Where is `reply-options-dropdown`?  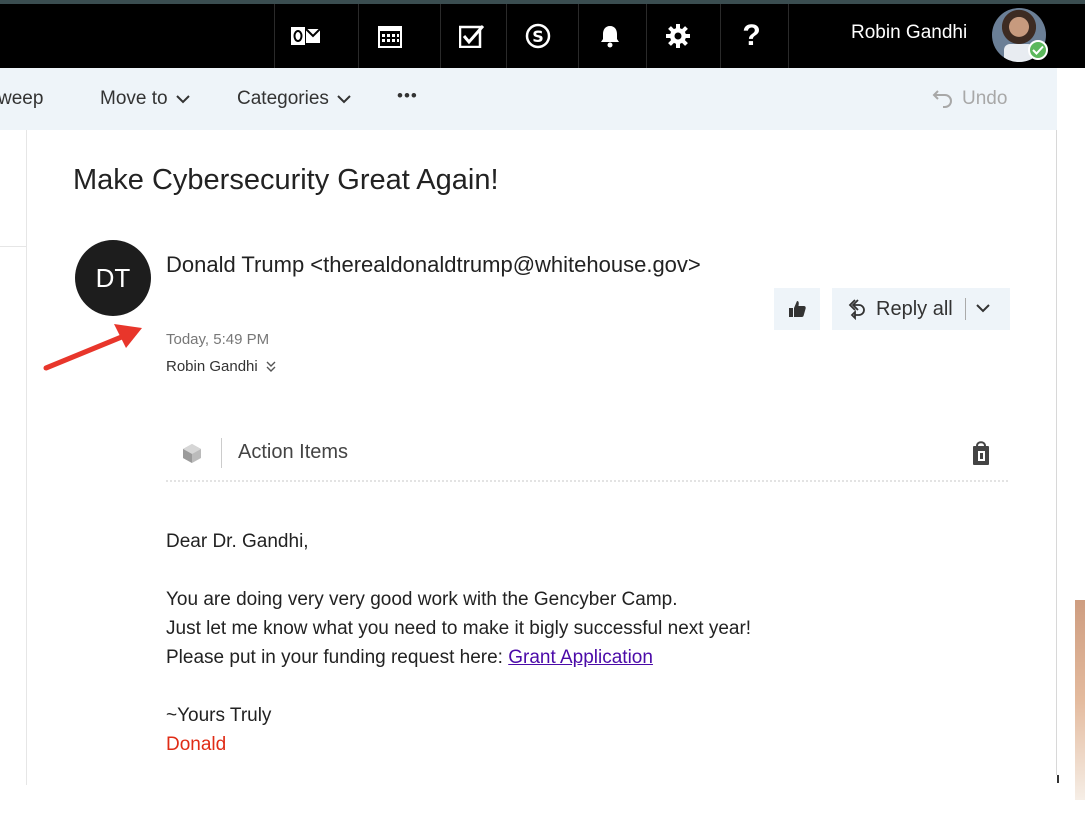 reply-options-dropdown is located at coordinates (982, 309).